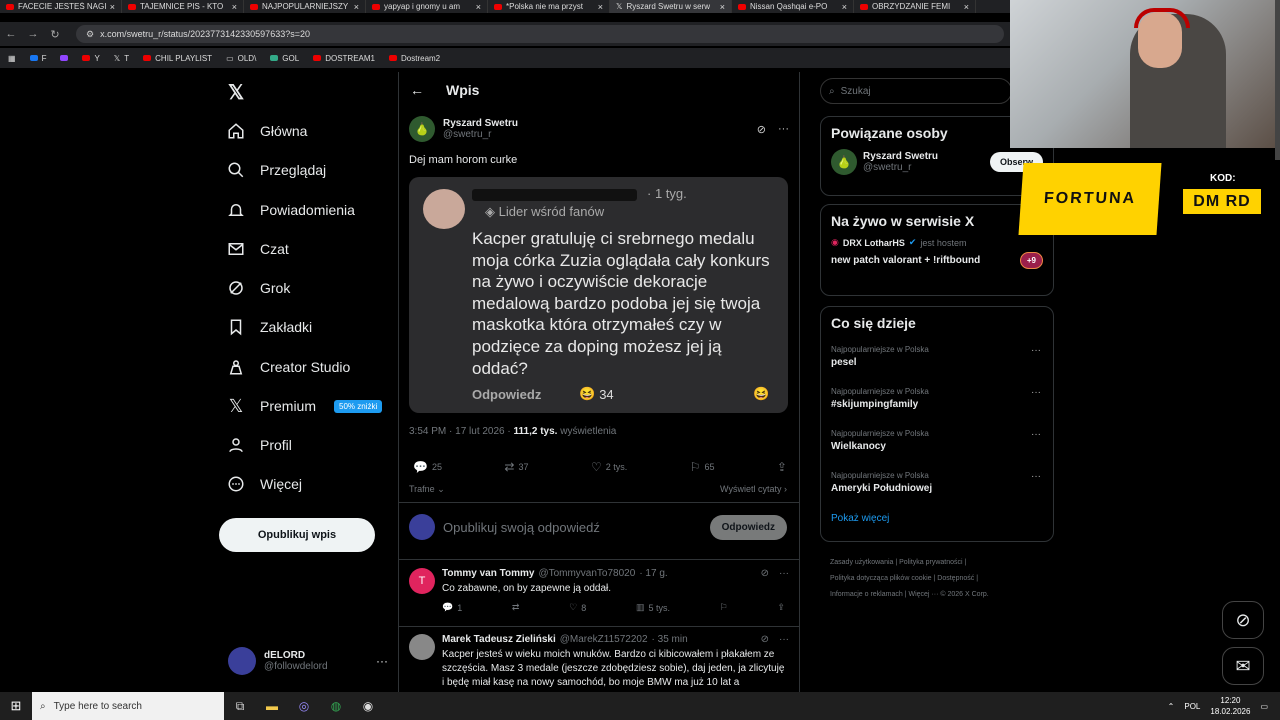 The height and width of the screenshot is (720, 1280). Describe the element at coordinates (577, 607) in the screenshot. I see `like-action: ♡ 8` at that location.